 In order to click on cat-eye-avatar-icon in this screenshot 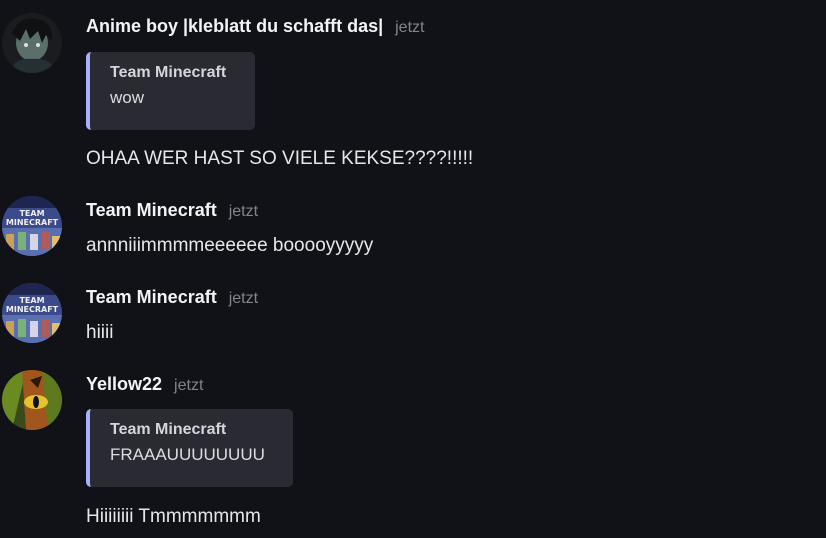, I will do `click(32, 400)`.